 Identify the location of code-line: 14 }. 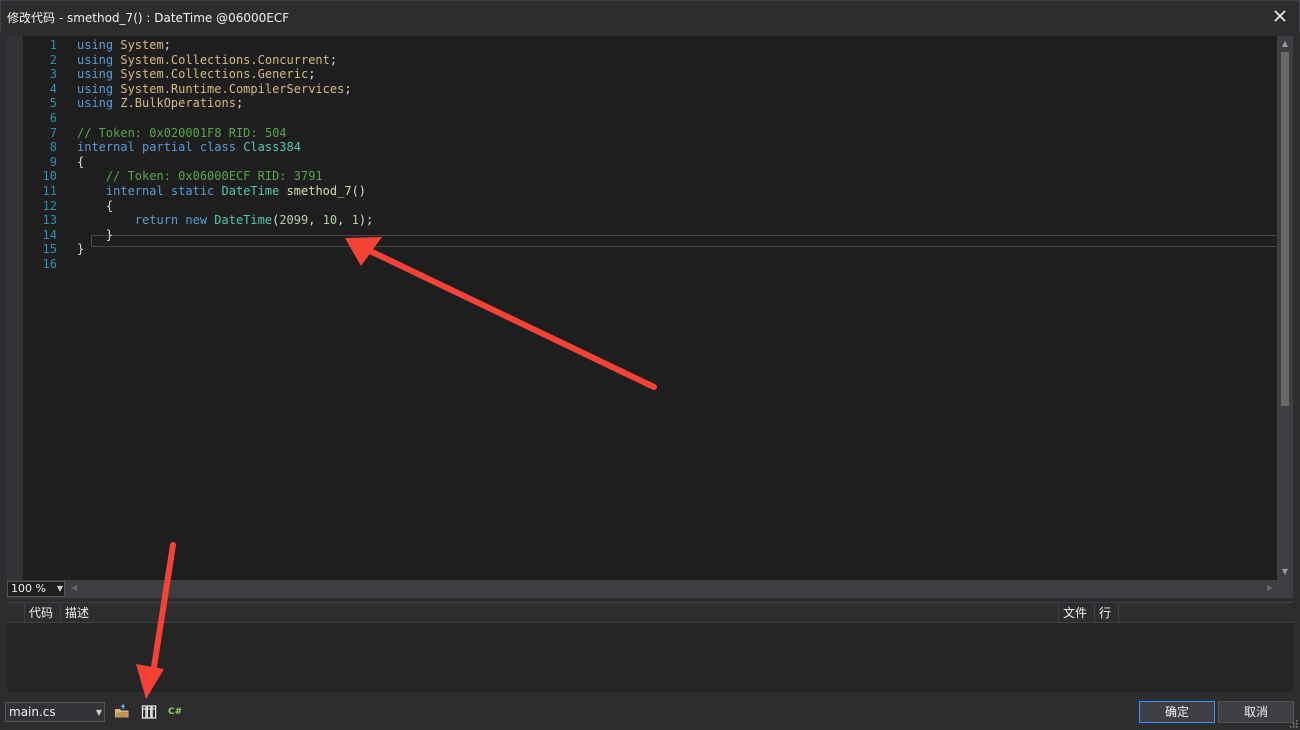
(650, 235).